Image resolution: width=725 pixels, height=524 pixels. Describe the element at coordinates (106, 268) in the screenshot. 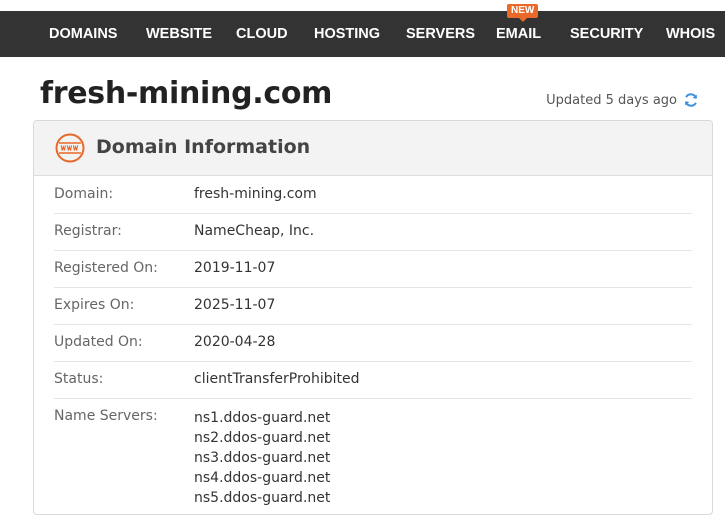

I see `row-label: Registered On:` at that location.